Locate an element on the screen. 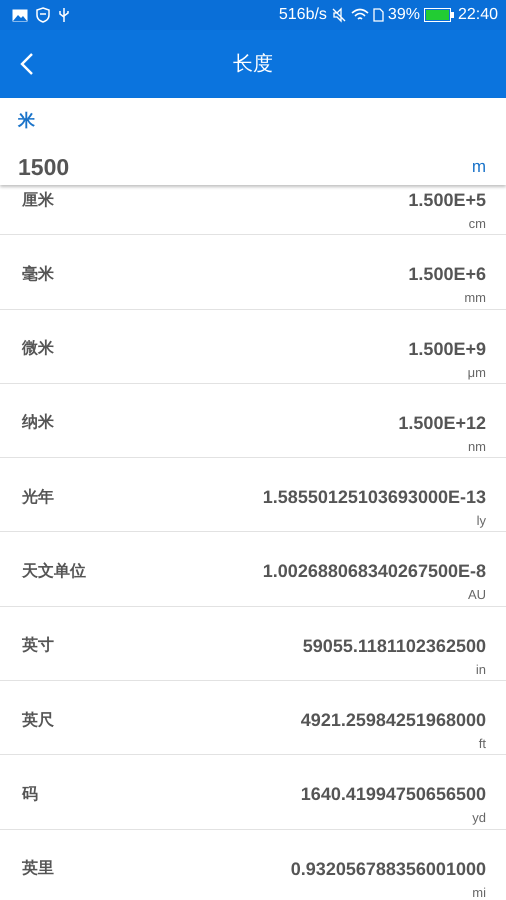  unit-label: 米 is located at coordinates (27, 121).